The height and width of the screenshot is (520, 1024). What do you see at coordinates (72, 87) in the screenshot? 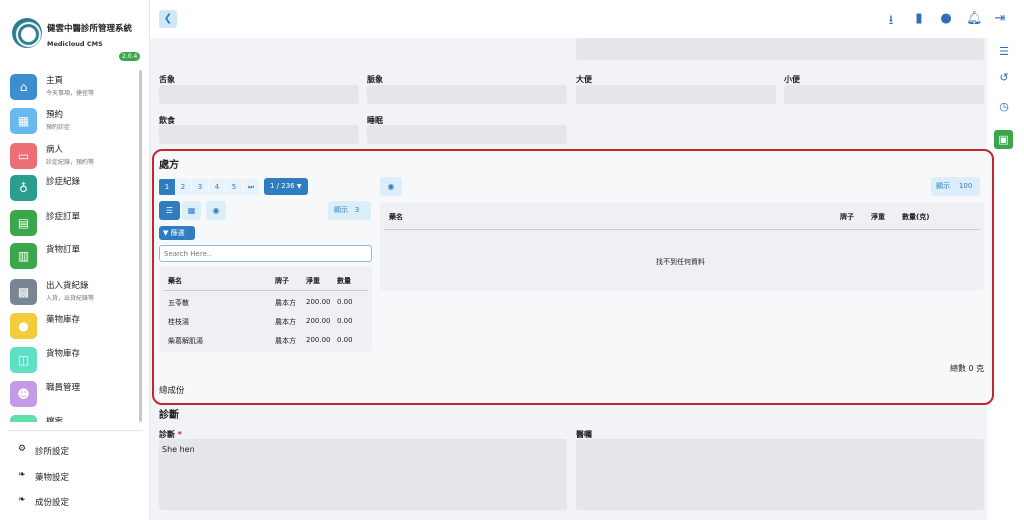
I see `sidebar-item-0: ⌂ 主頁今天事項，捷徑等` at bounding box center [72, 87].